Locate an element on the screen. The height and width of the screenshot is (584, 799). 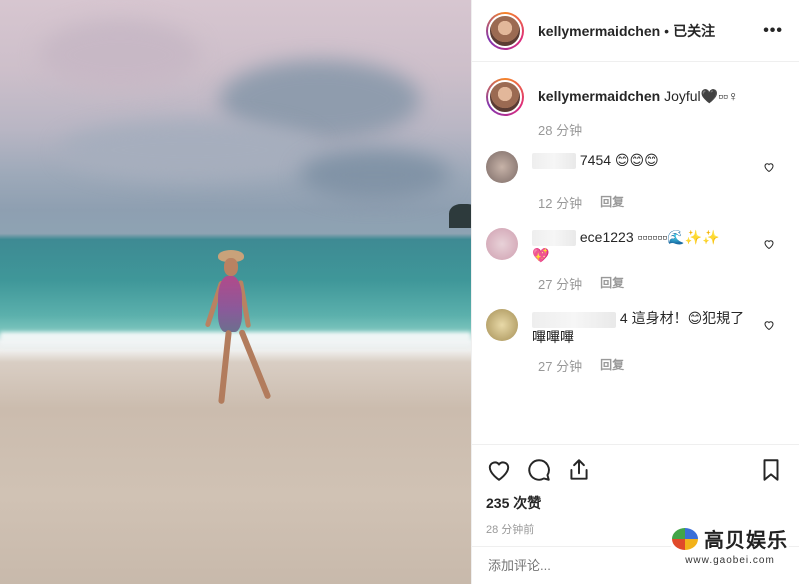
post-header: kellymermaidchen • 已关注 ••• is located at coordinates (635, 31).